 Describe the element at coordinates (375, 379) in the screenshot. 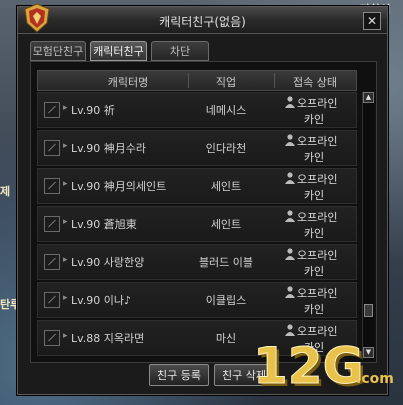

I see `watermark-logo-suffix: .com` at that location.